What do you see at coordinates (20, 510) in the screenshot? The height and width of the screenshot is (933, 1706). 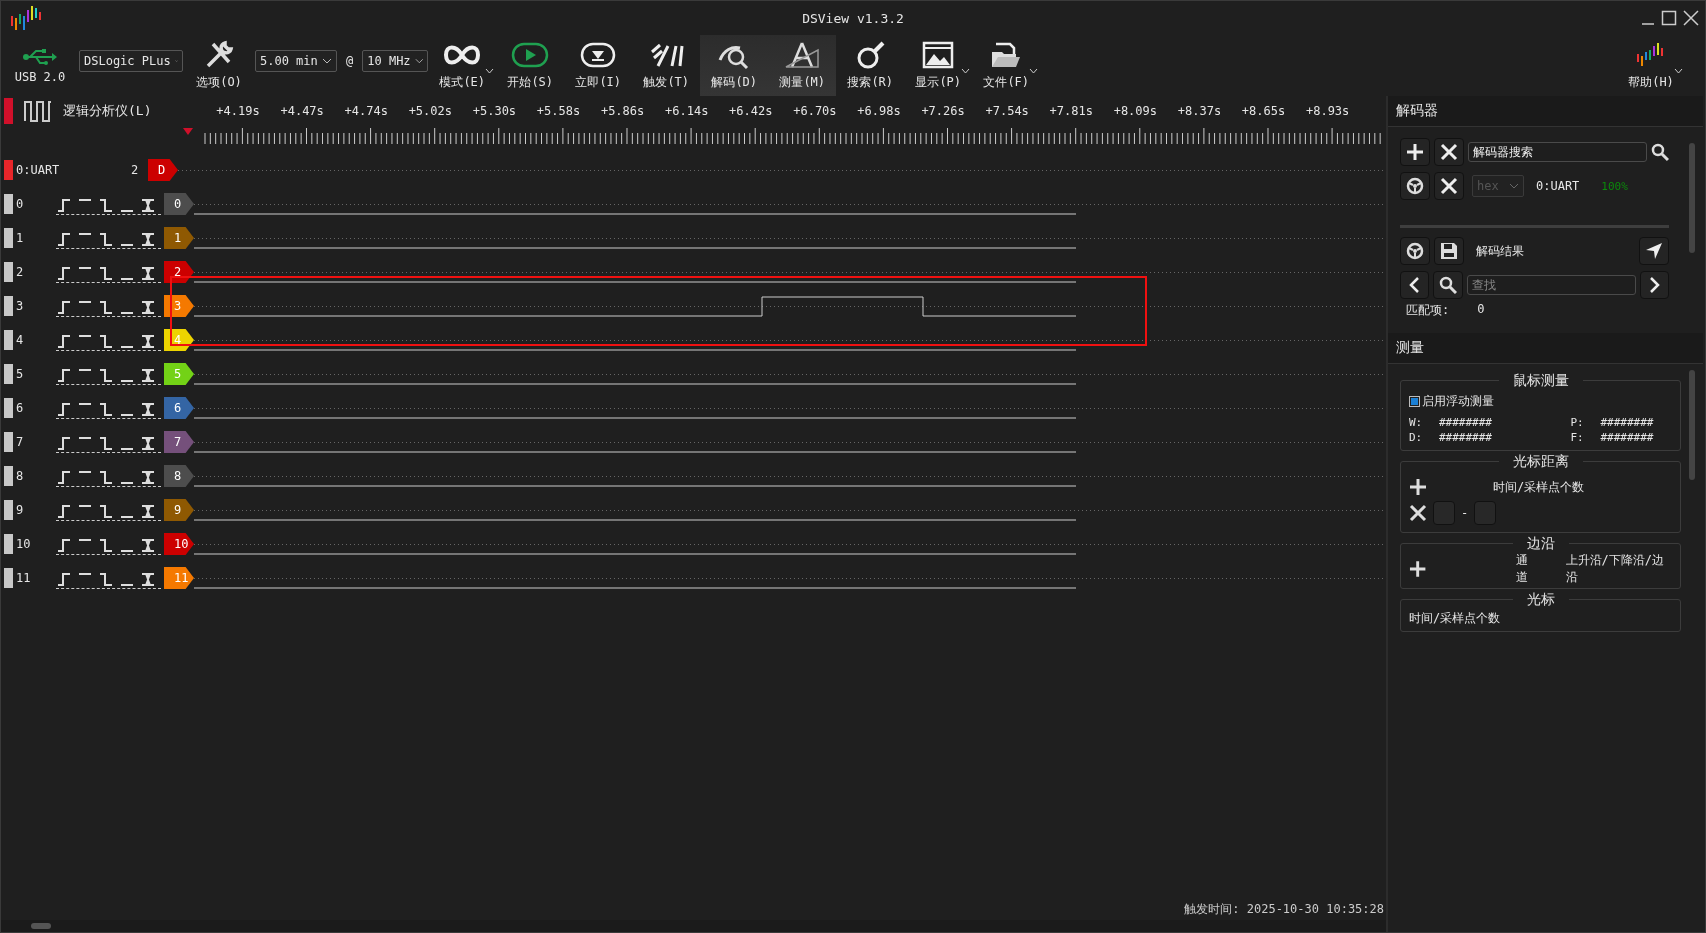 I see `channel-name: 9` at bounding box center [20, 510].